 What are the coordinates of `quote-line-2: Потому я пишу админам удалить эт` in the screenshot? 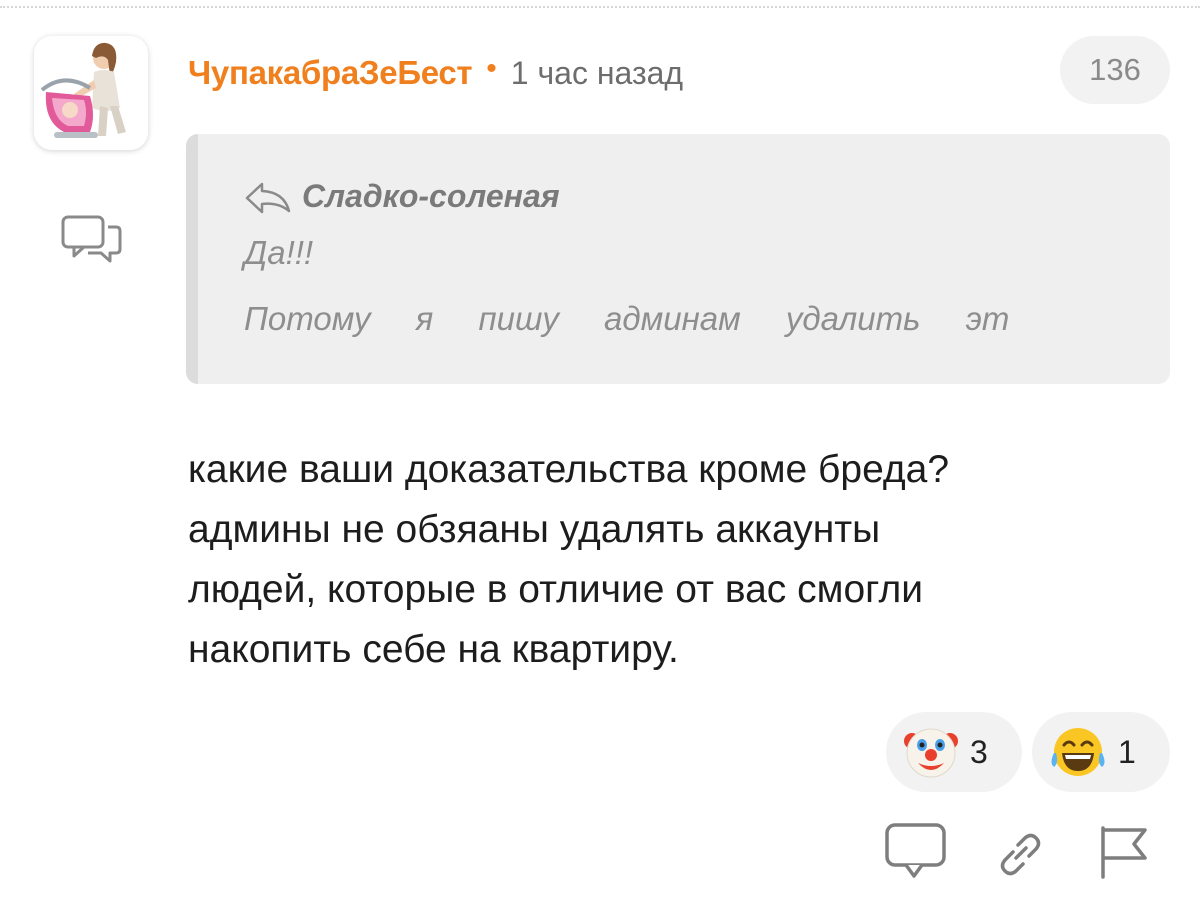 It's located at (627, 318).